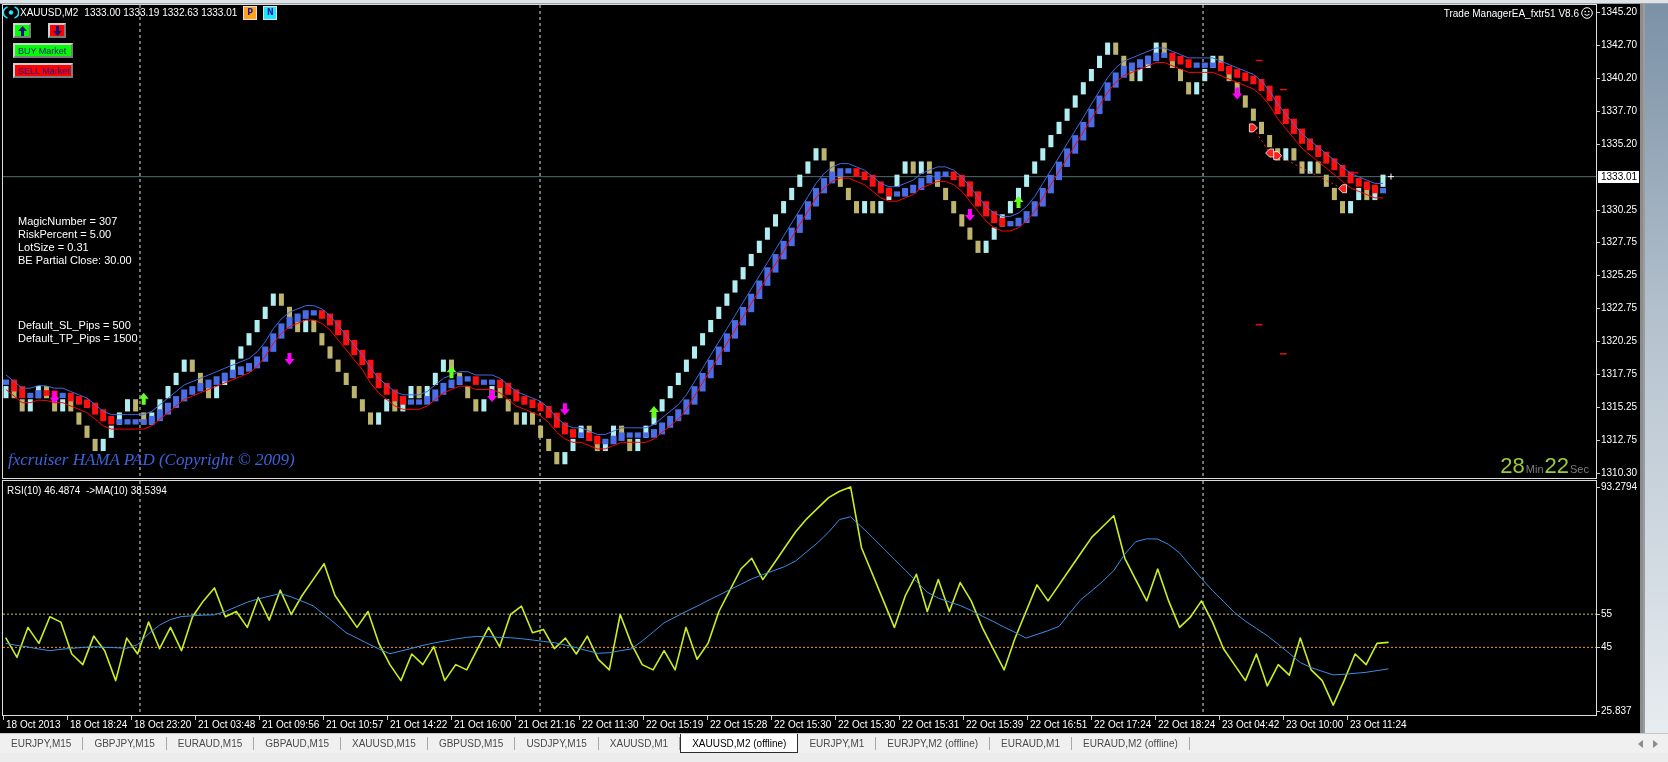  I want to click on current-price-label: 1333.01, so click(1618, 176).